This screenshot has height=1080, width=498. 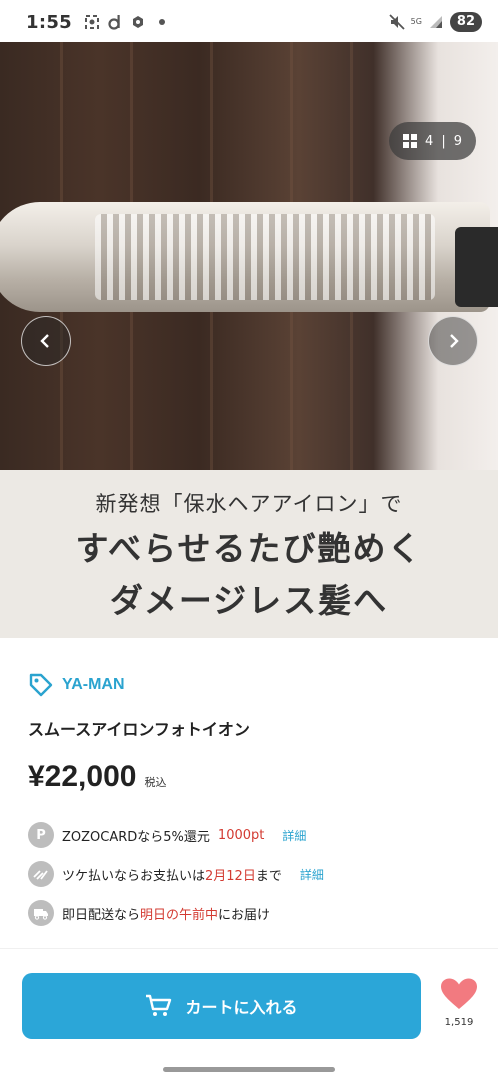 What do you see at coordinates (82, 776) in the screenshot?
I see `price-value: ¥22,000` at bounding box center [82, 776].